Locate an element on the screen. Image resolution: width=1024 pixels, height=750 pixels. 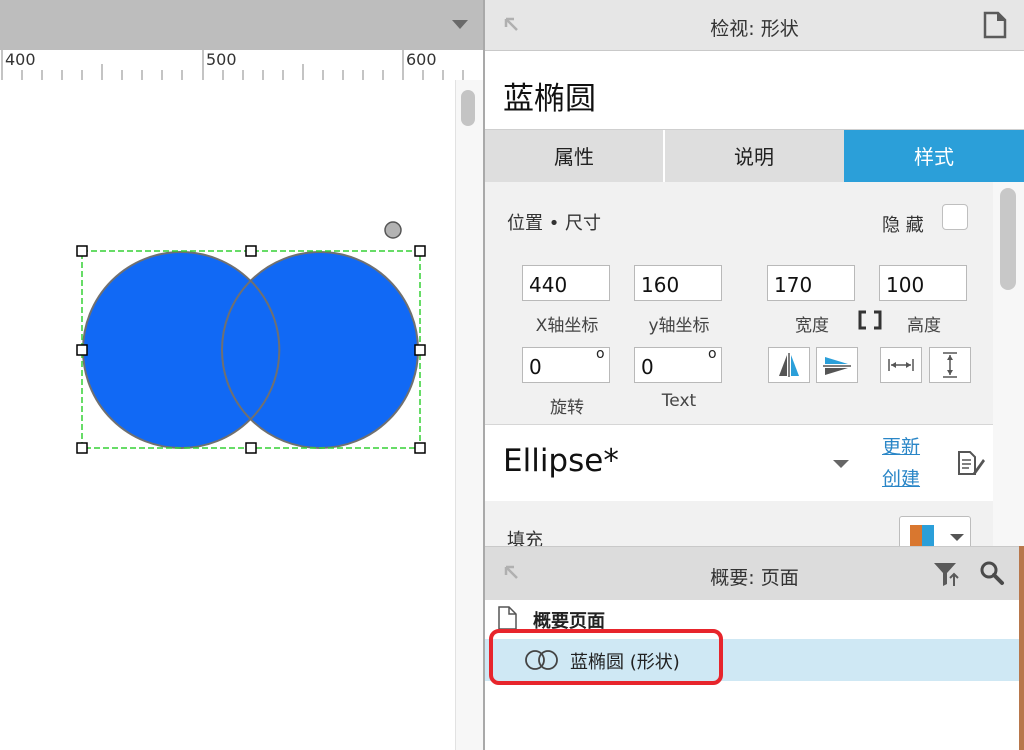
flip-horizontal-icon is located at coordinates (789, 365).